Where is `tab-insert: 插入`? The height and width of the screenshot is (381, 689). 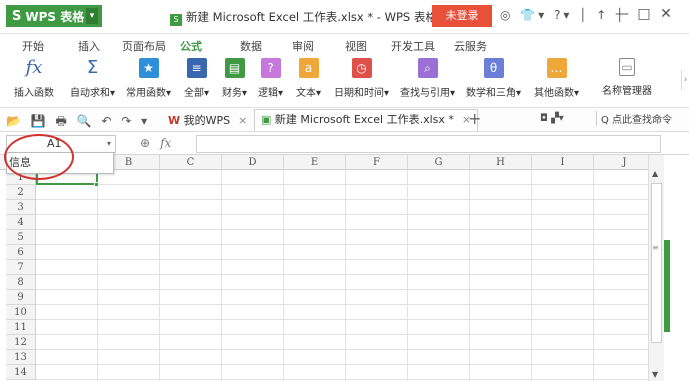 tab-insert: 插入 is located at coordinates (89, 46).